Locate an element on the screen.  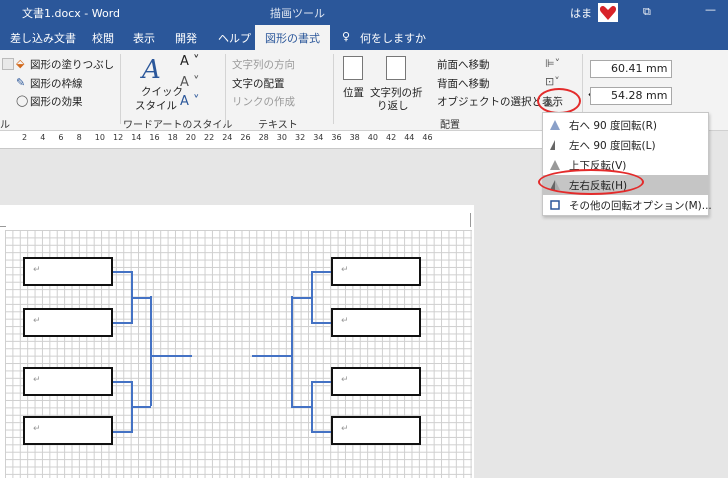
ruler-tick: 30 is located at coordinates (281, 137).